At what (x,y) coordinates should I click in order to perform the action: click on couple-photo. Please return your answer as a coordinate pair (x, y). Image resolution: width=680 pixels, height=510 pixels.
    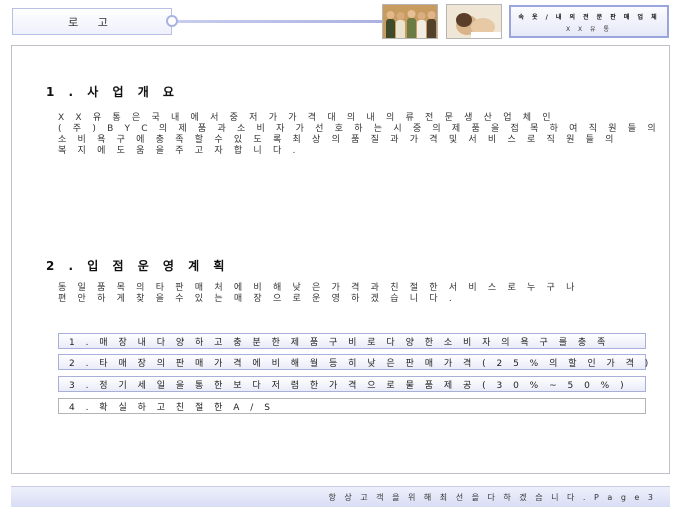
    Looking at the image, I should click on (474, 21).